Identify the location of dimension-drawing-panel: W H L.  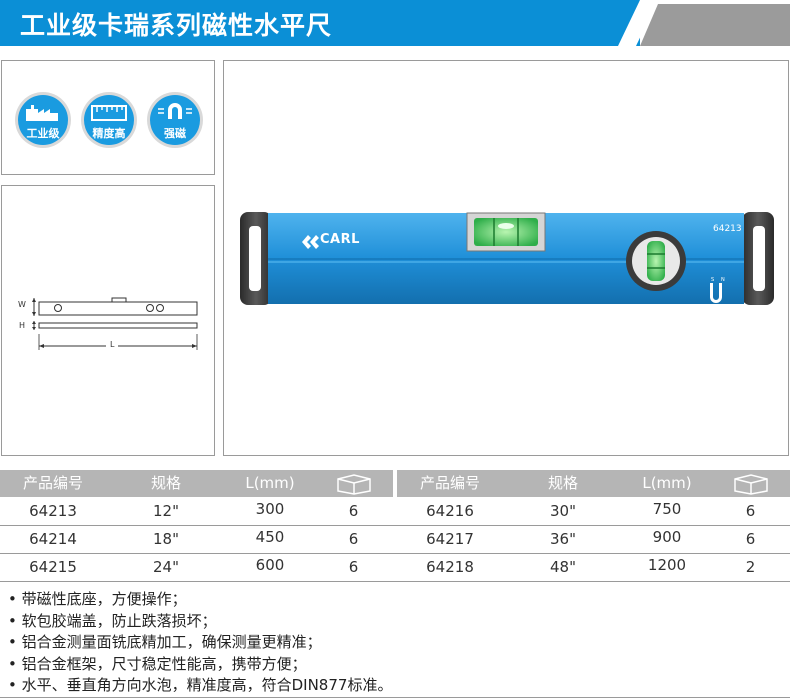
(108, 320).